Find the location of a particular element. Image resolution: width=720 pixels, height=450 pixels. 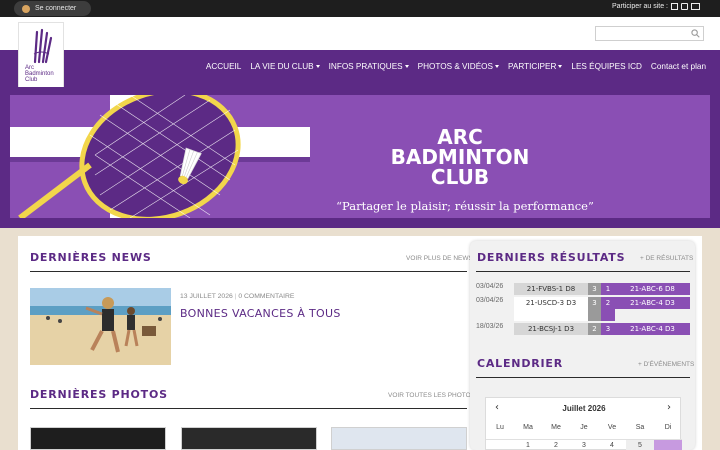

calendar-day: 3 is located at coordinates (584, 445).